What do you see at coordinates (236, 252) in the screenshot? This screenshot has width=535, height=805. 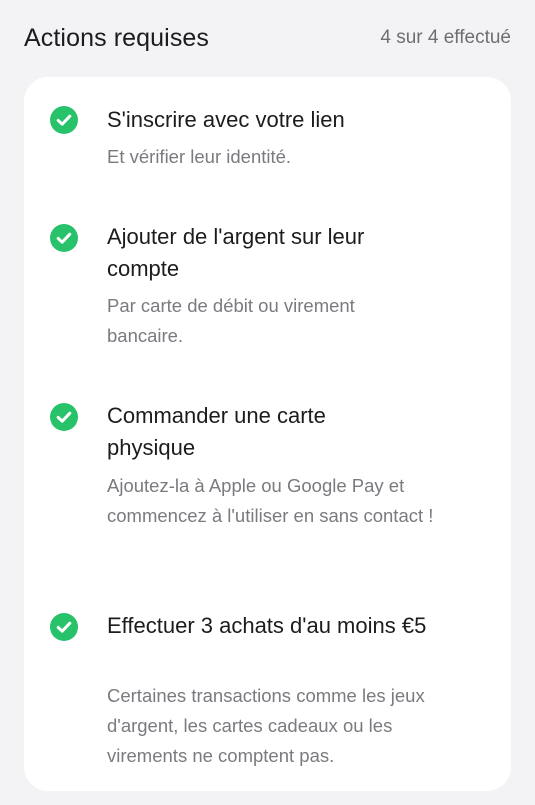 I see `task-title: Ajouter de l'argent sur leur compte` at bounding box center [236, 252].